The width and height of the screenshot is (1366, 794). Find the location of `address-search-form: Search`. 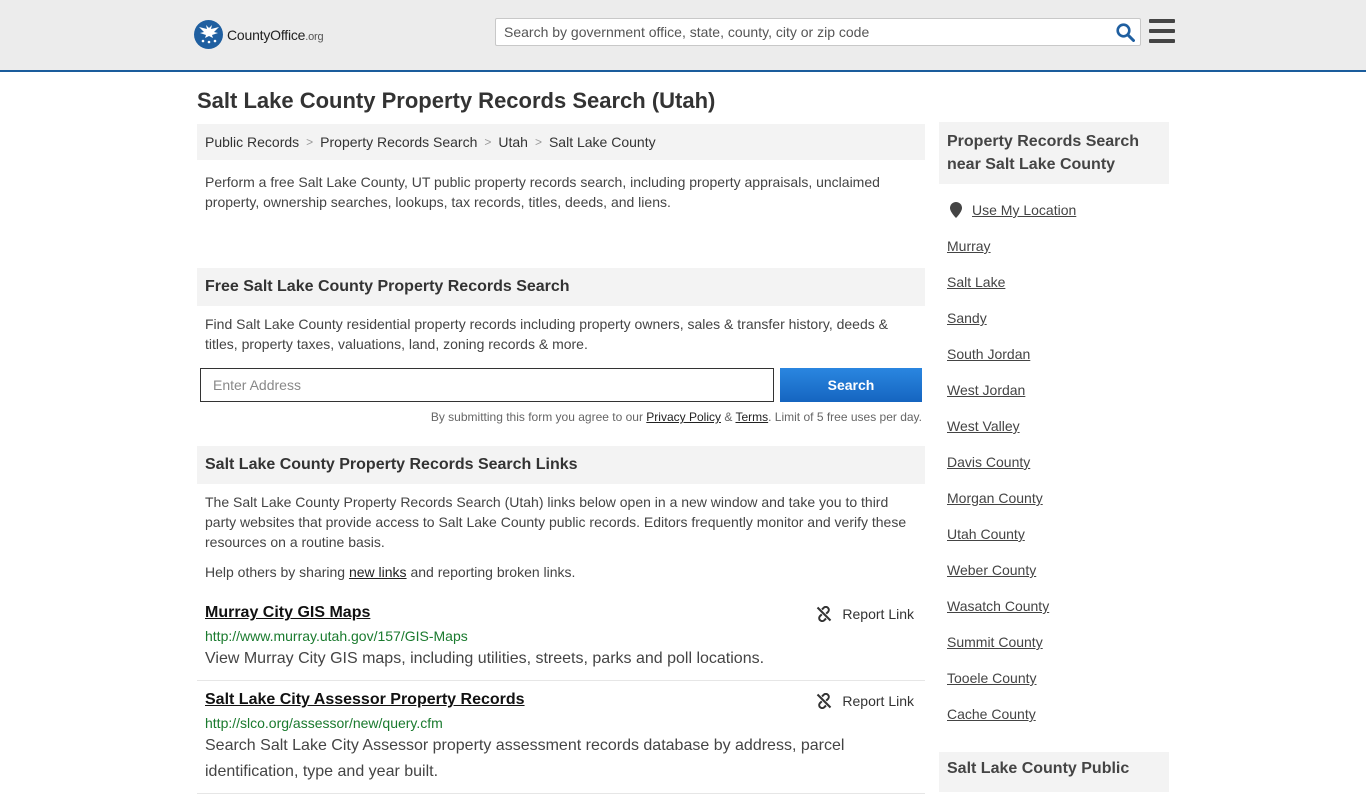

address-search-form: Search is located at coordinates (561, 378).